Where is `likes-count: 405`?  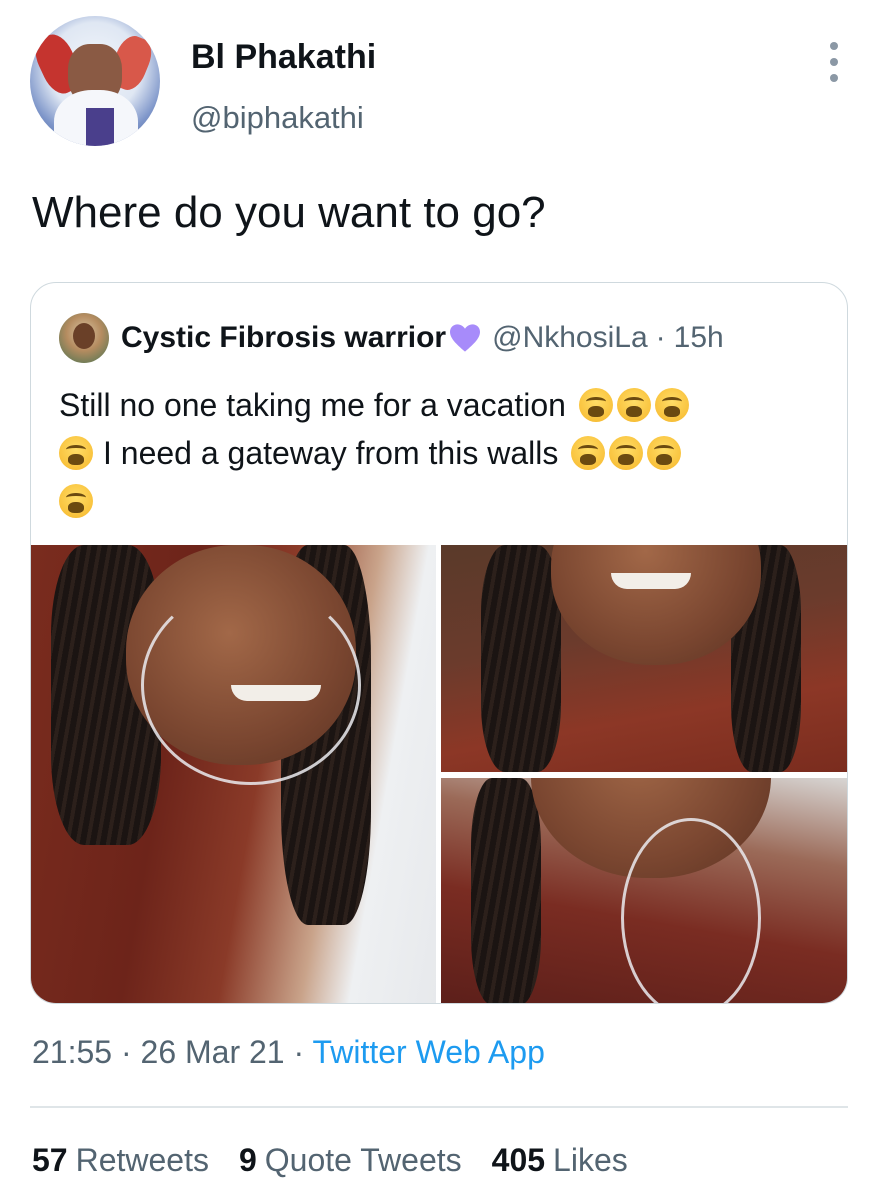 likes-count: 405 is located at coordinates (518, 1160).